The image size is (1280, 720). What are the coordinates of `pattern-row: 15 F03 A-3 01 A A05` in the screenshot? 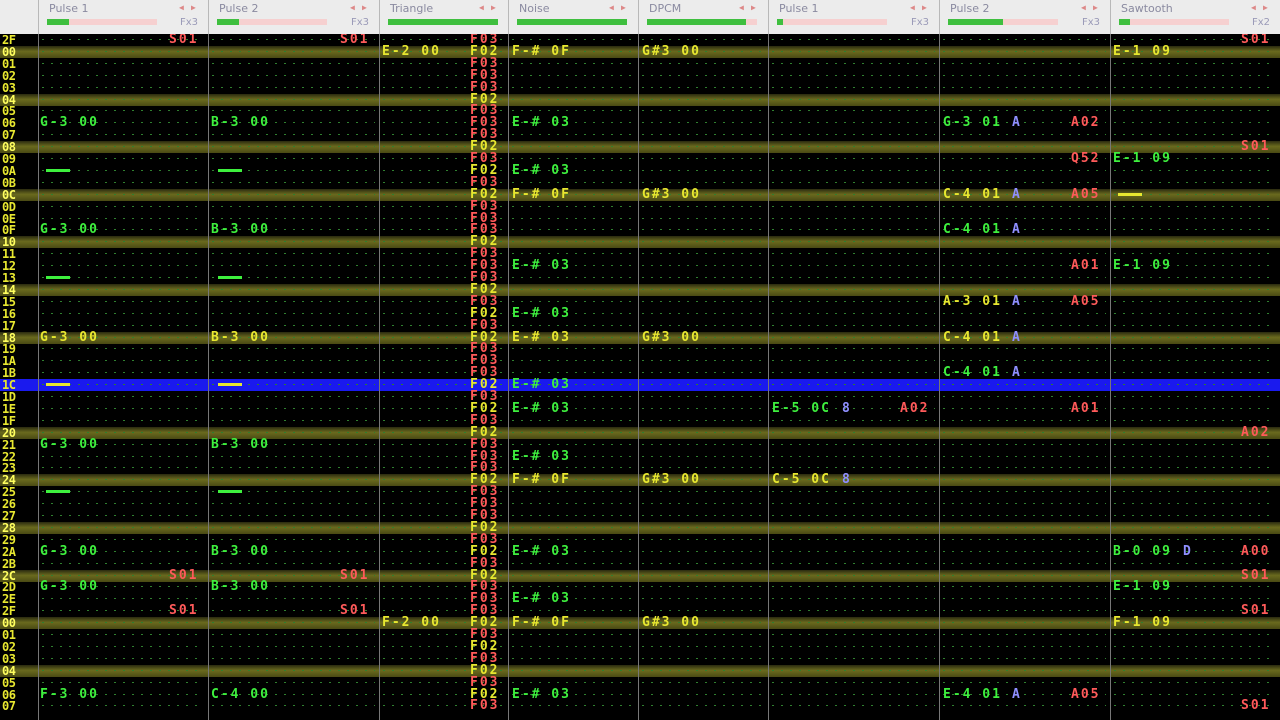 It's located at (640, 301).